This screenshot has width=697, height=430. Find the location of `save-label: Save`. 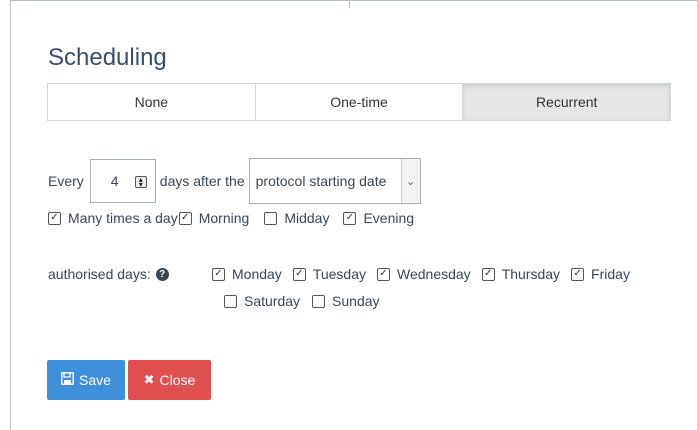

save-label: Save is located at coordinates (95, 380).